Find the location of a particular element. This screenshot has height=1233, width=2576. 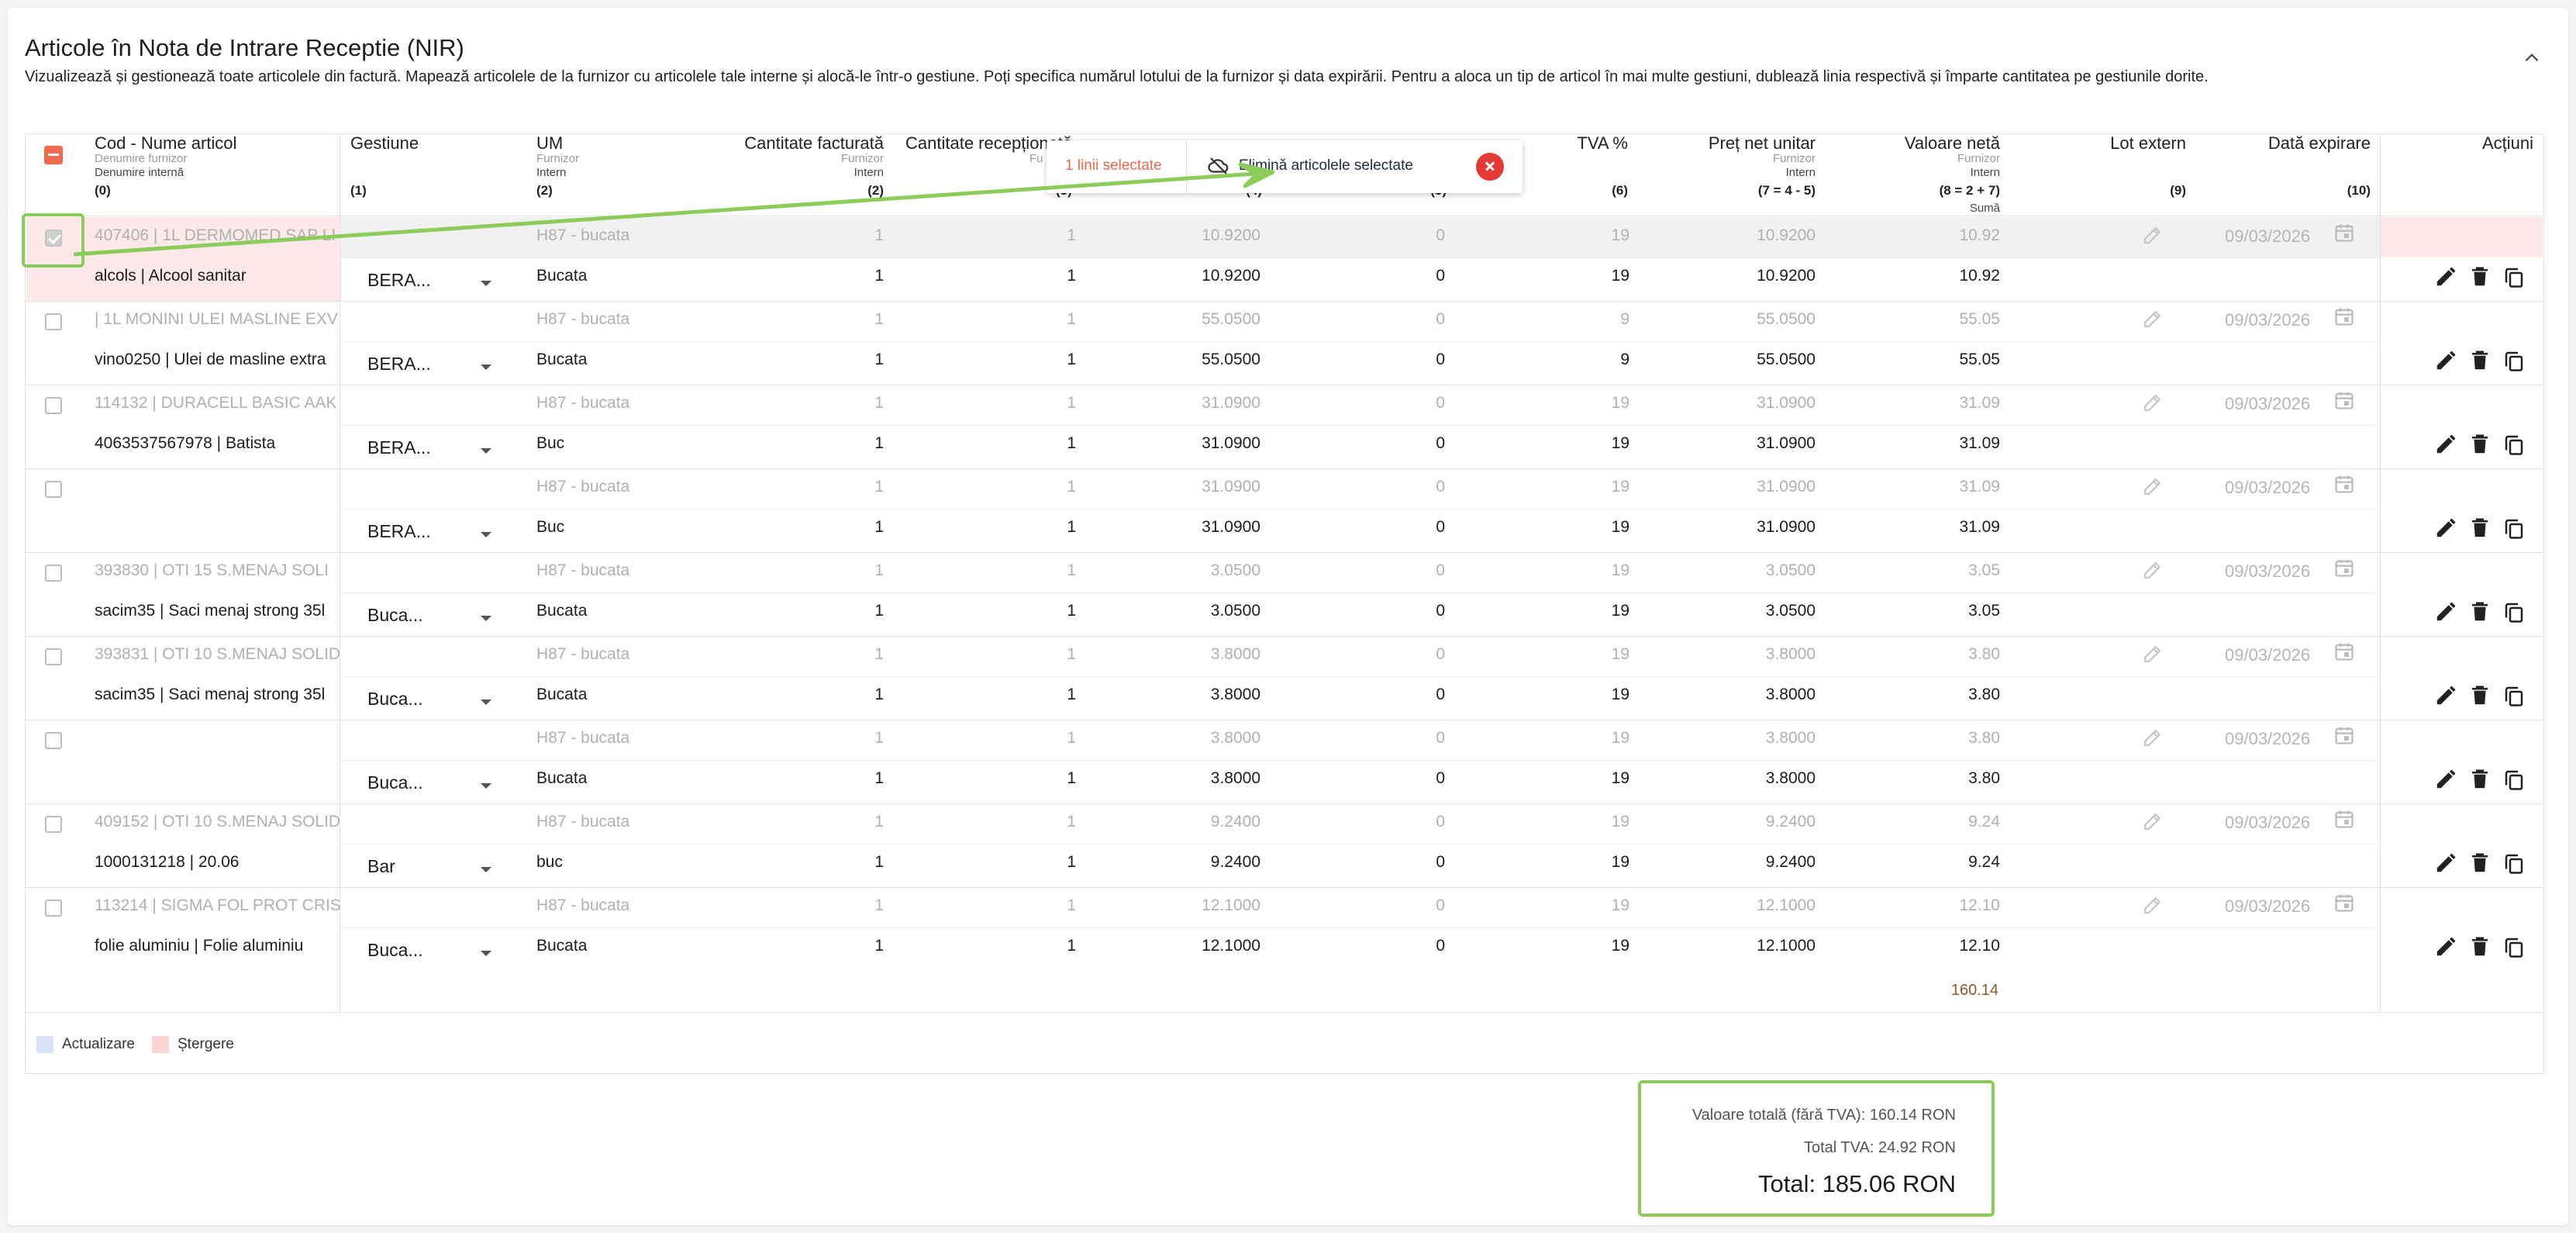

cloud-off-icon is located at coordinates (1218, 165).